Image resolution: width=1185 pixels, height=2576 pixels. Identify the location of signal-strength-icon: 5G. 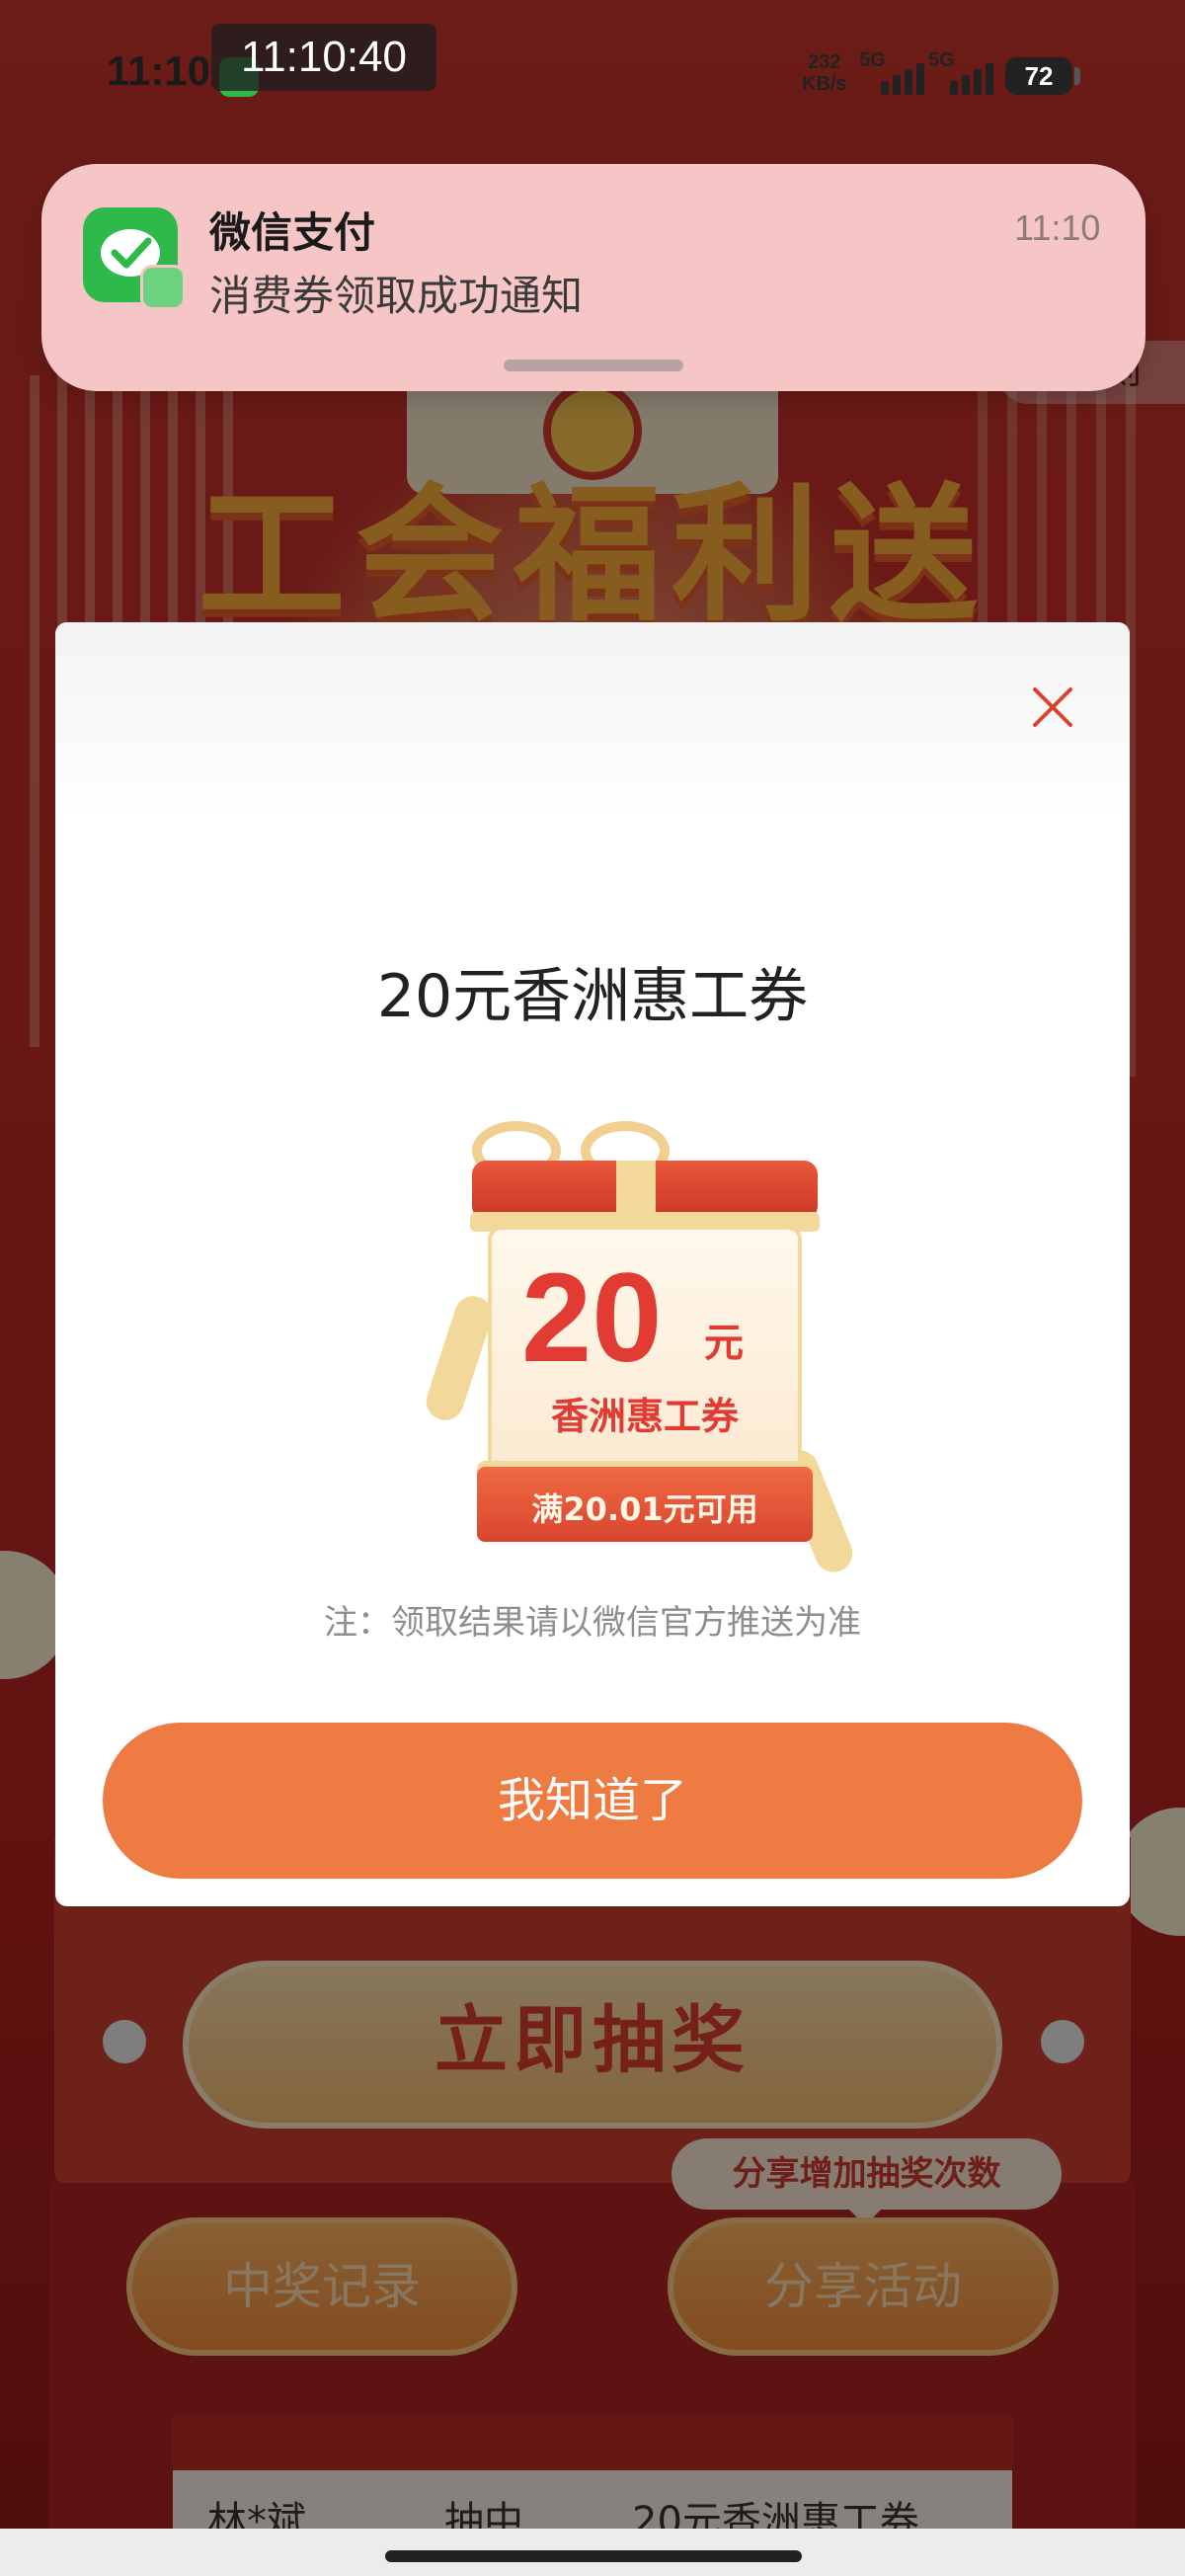
(899, 72).